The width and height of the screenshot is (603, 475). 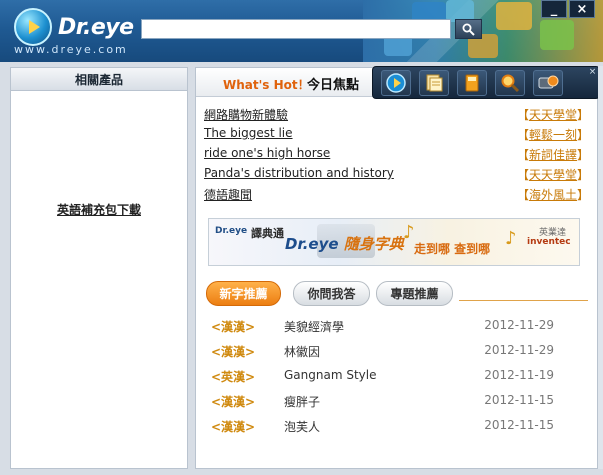 What do you see at coordinates (302, 401) in the screenshot?
I see `word-text: 瘦胖子` at bounding box center [302, 401].